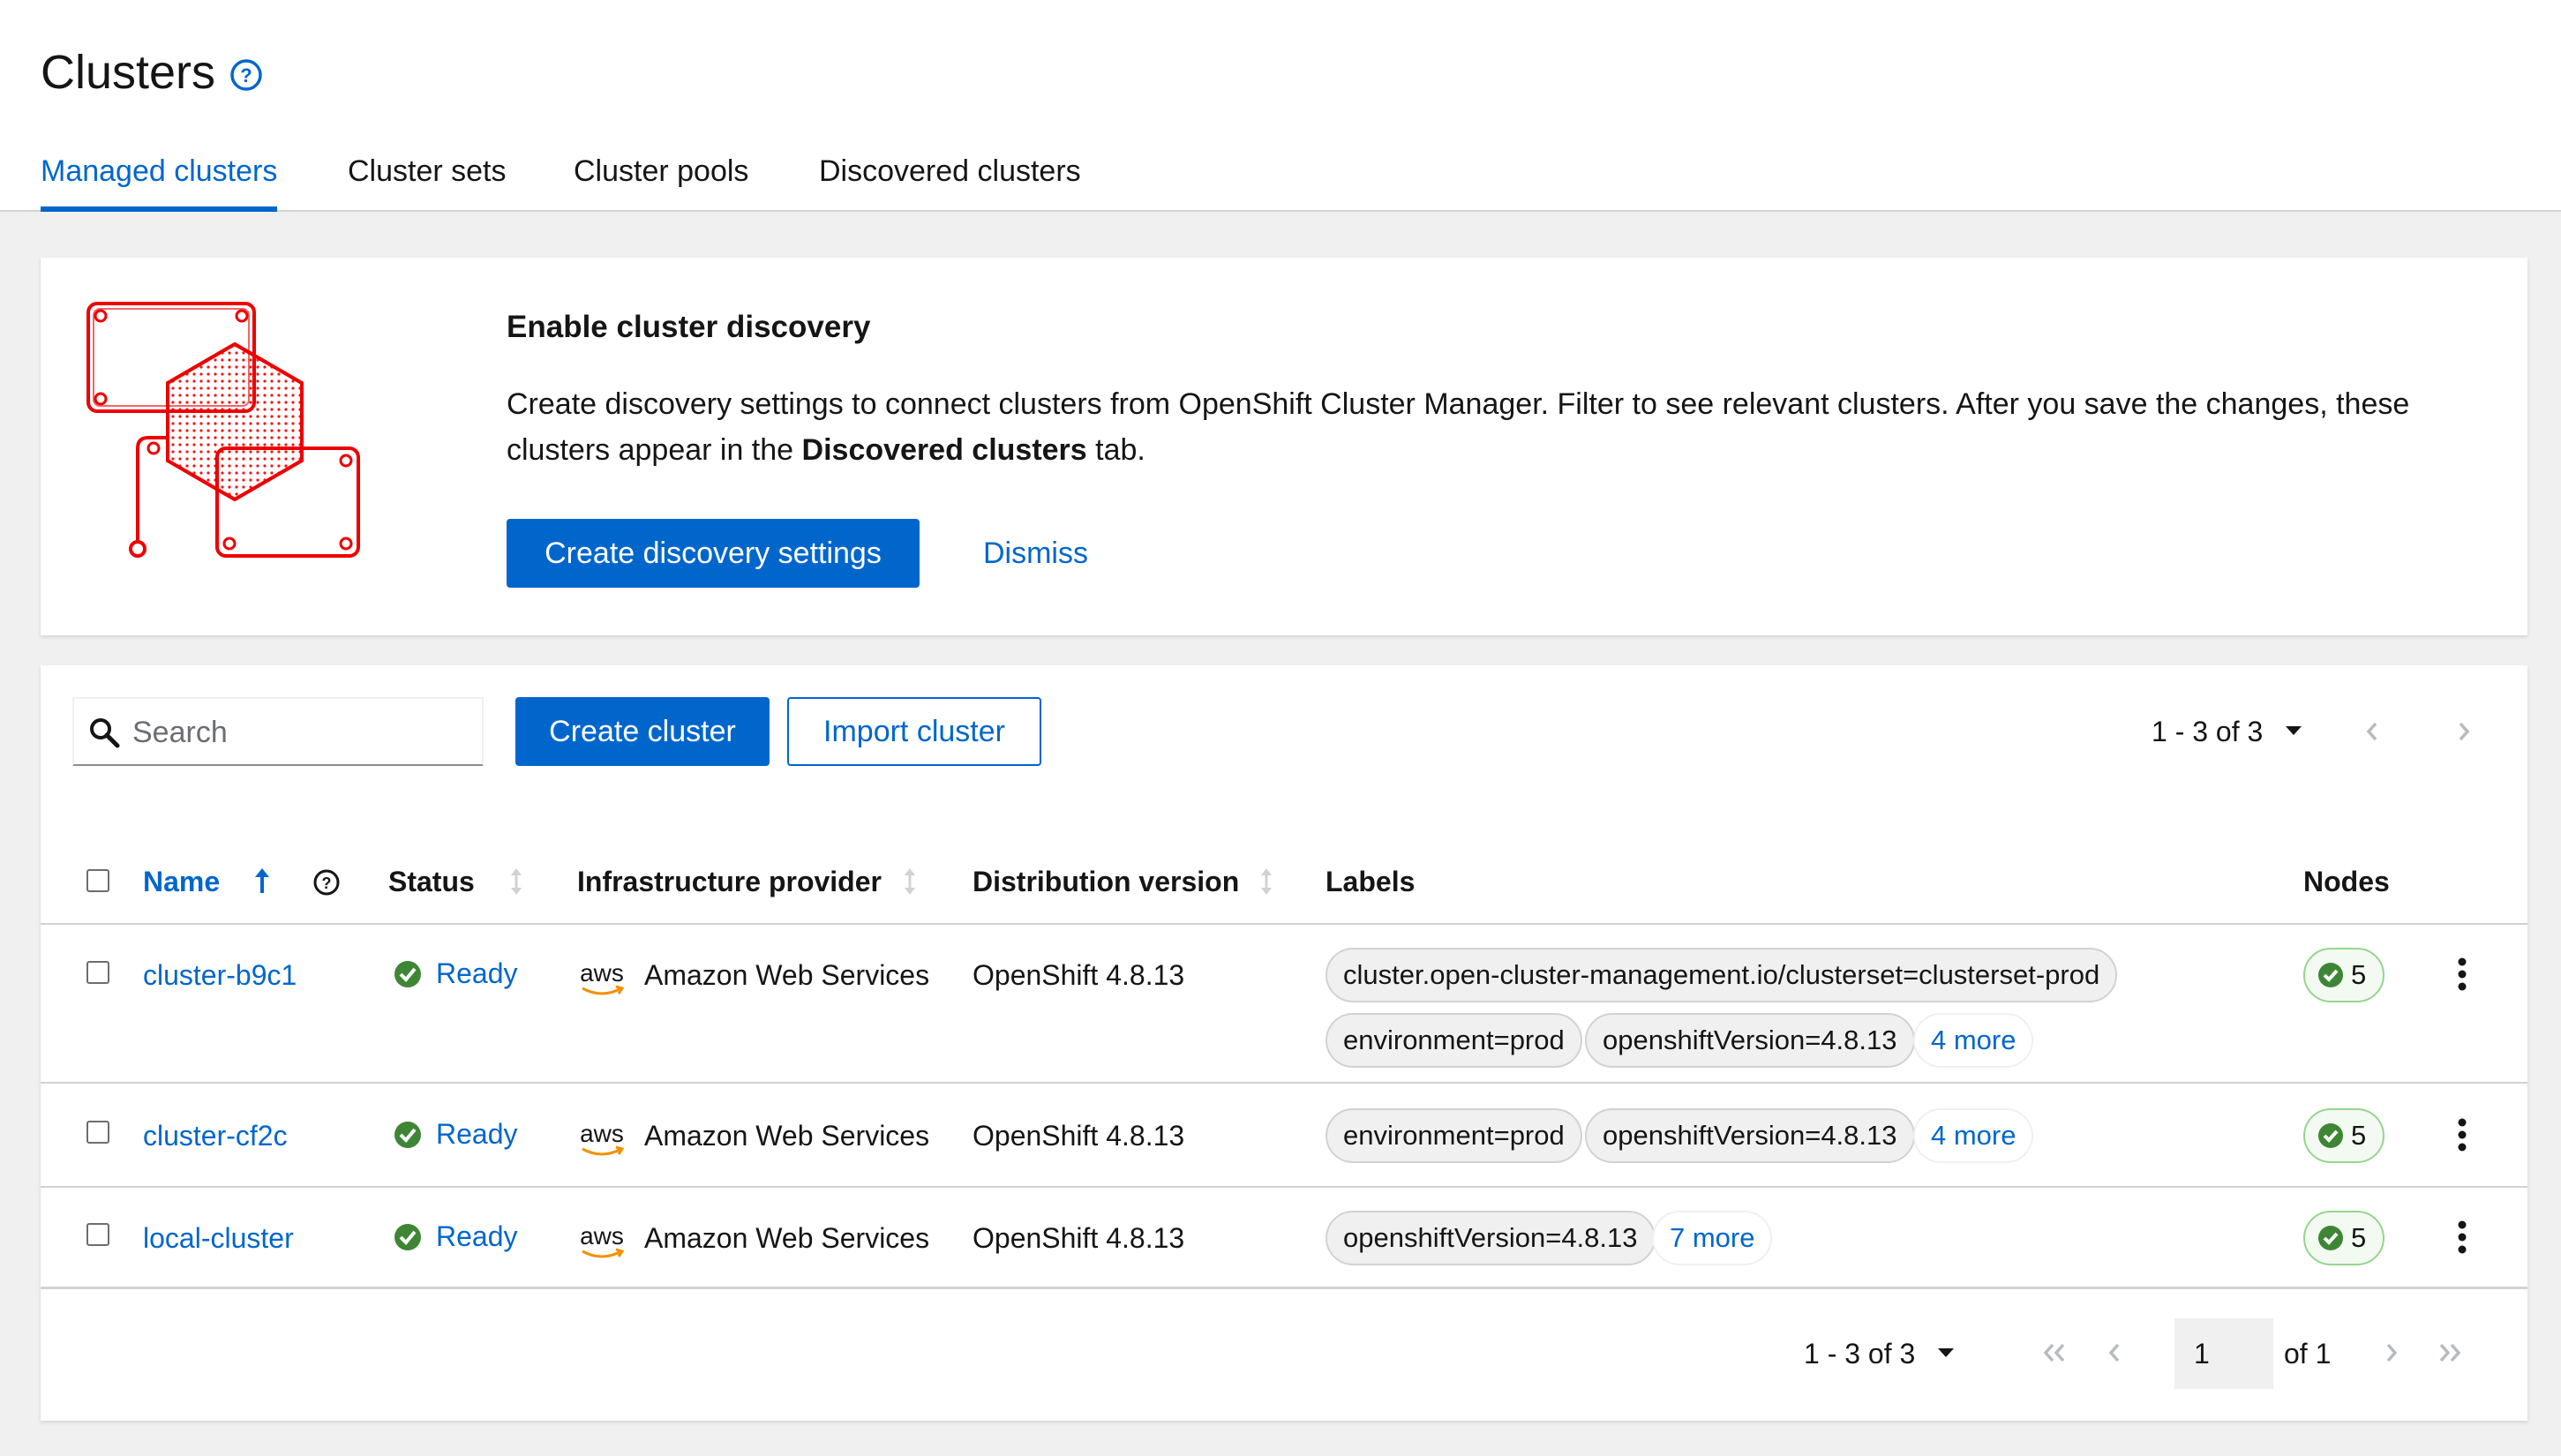 Image resolution: width=2561 pixels, height=1456 pixels. I want to click on page-title: Clusters, so click(128, 72).